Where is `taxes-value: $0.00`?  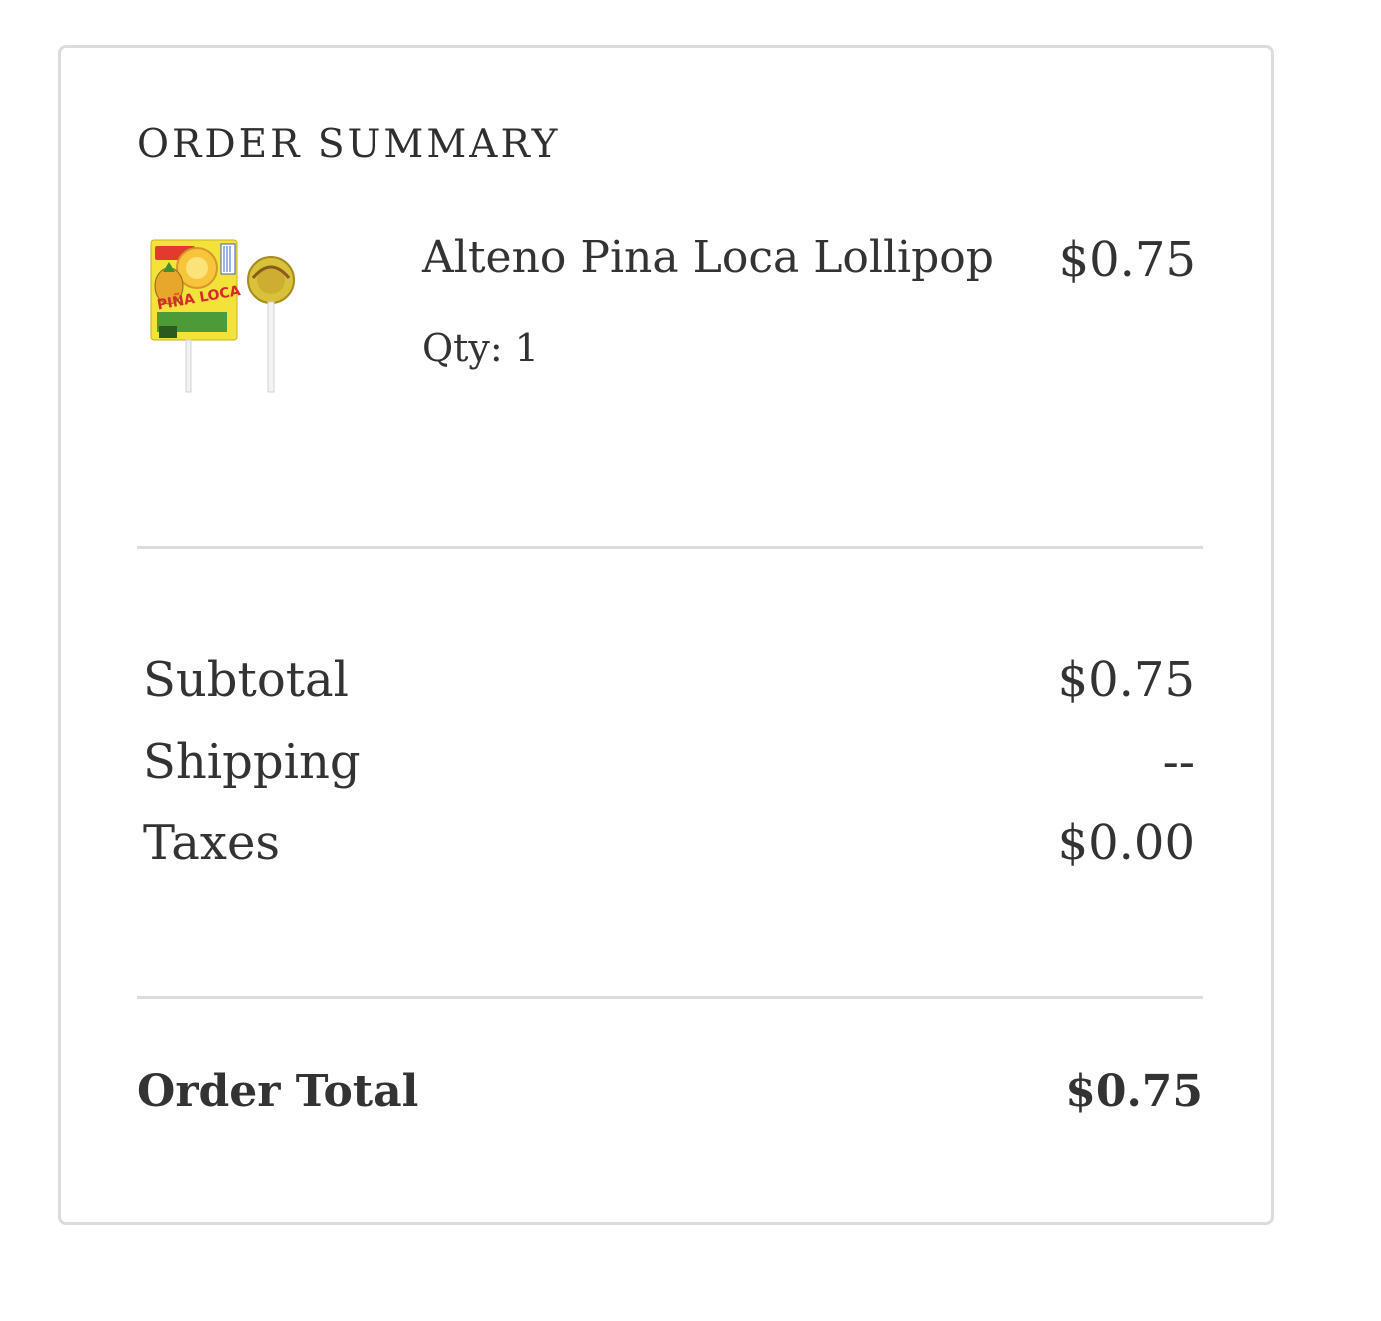 taxes-value: $0.00 is located at coordinates (1126, 843).